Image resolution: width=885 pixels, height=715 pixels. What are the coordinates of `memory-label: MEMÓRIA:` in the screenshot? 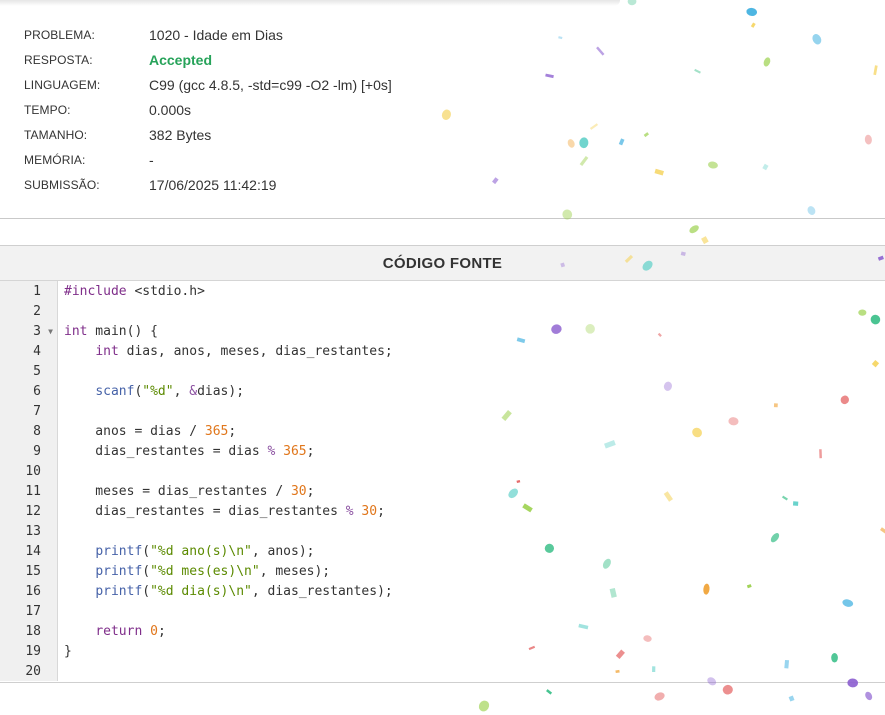 It's located at (55, 159).